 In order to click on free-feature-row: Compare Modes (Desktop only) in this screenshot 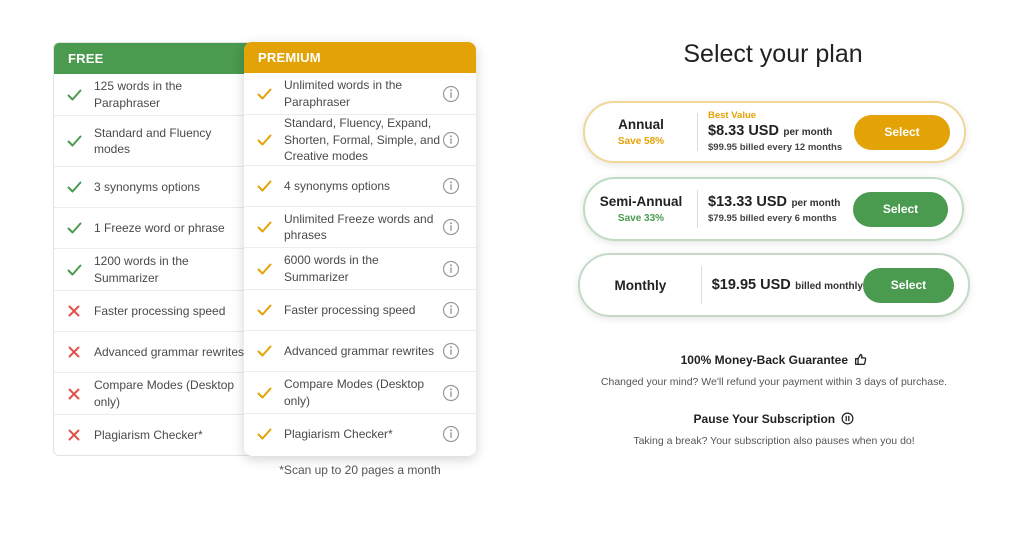, I will do `click(153, 393)`.